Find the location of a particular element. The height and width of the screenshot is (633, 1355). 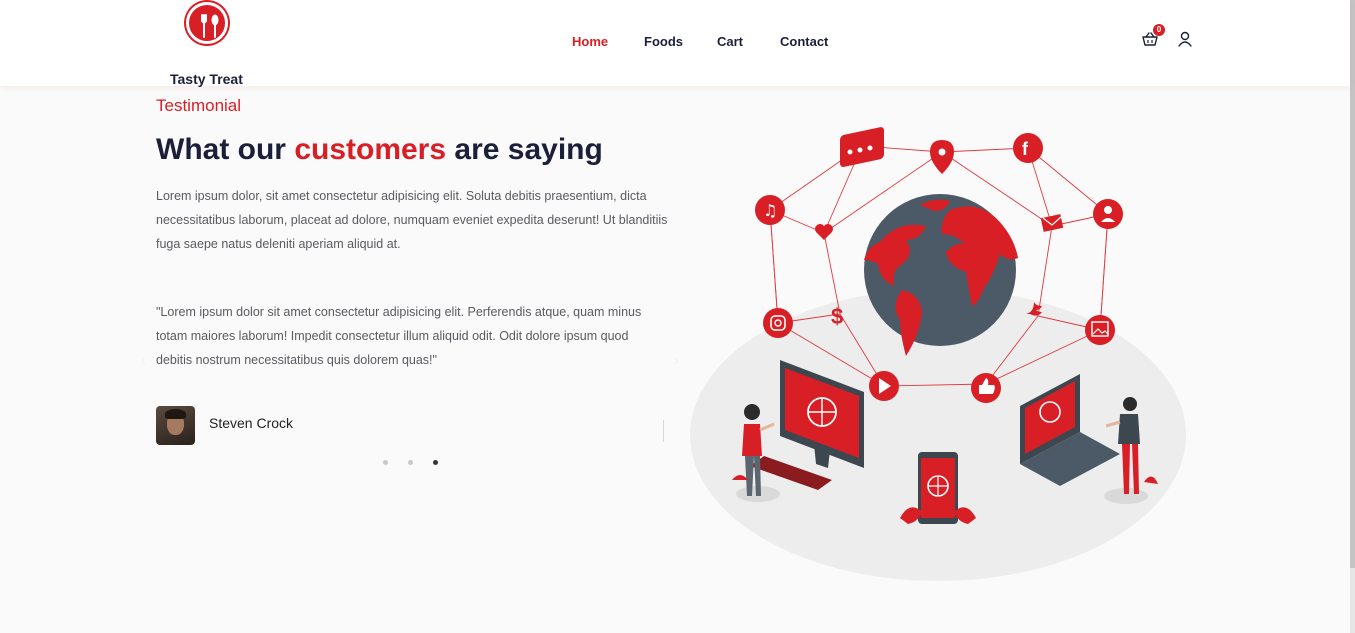

scrollbar-thumb is located at coordinates (1352, 284).